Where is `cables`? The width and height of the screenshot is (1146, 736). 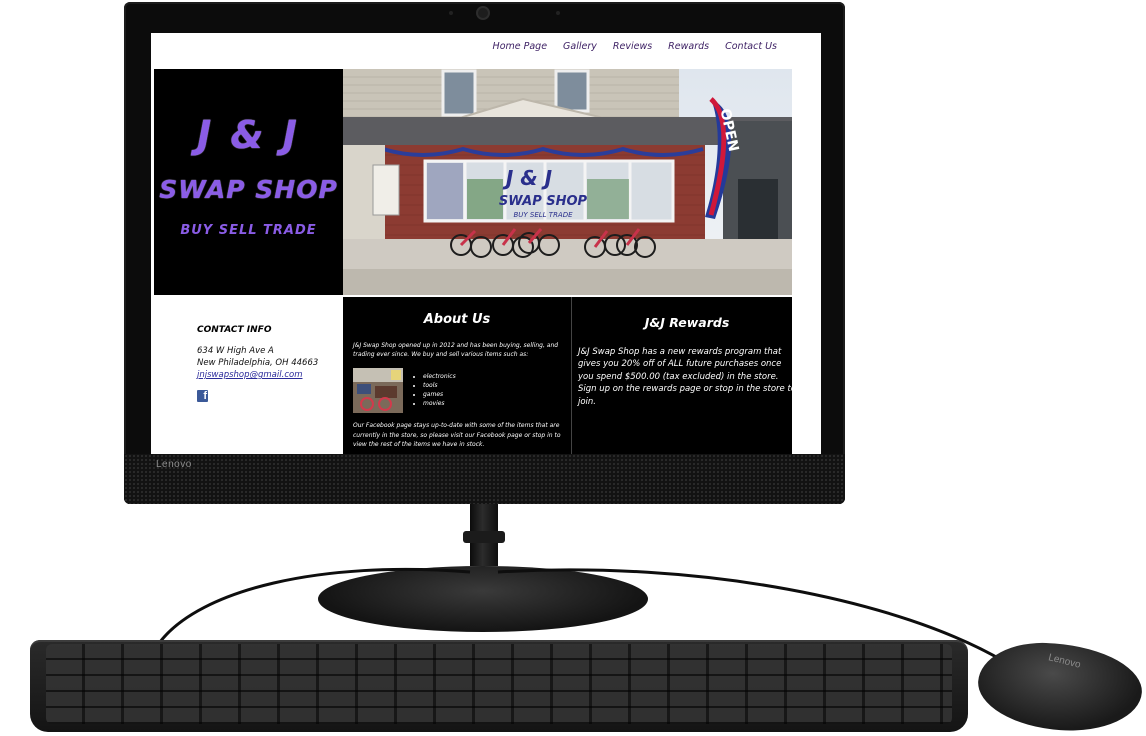
cables is located at coordinates (582, 615).